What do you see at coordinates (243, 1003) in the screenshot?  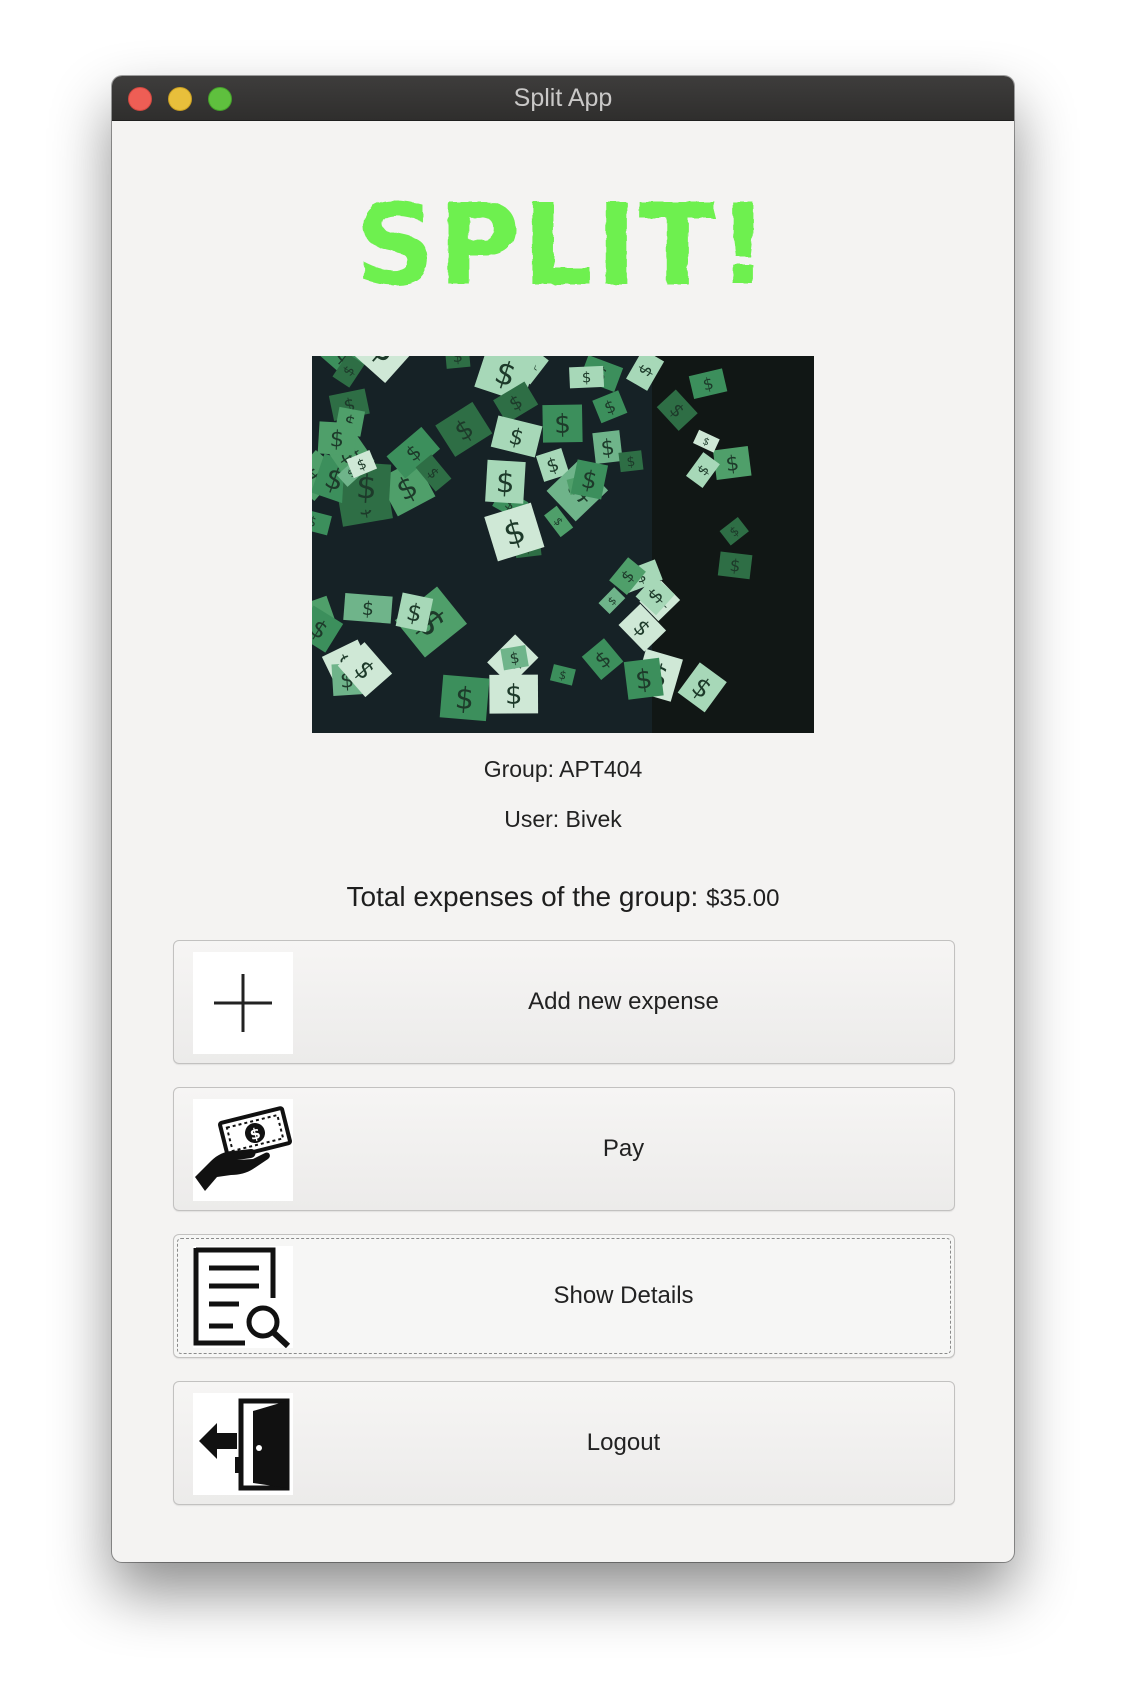 I see `plus-icon` at bounding box center [243, 1003].